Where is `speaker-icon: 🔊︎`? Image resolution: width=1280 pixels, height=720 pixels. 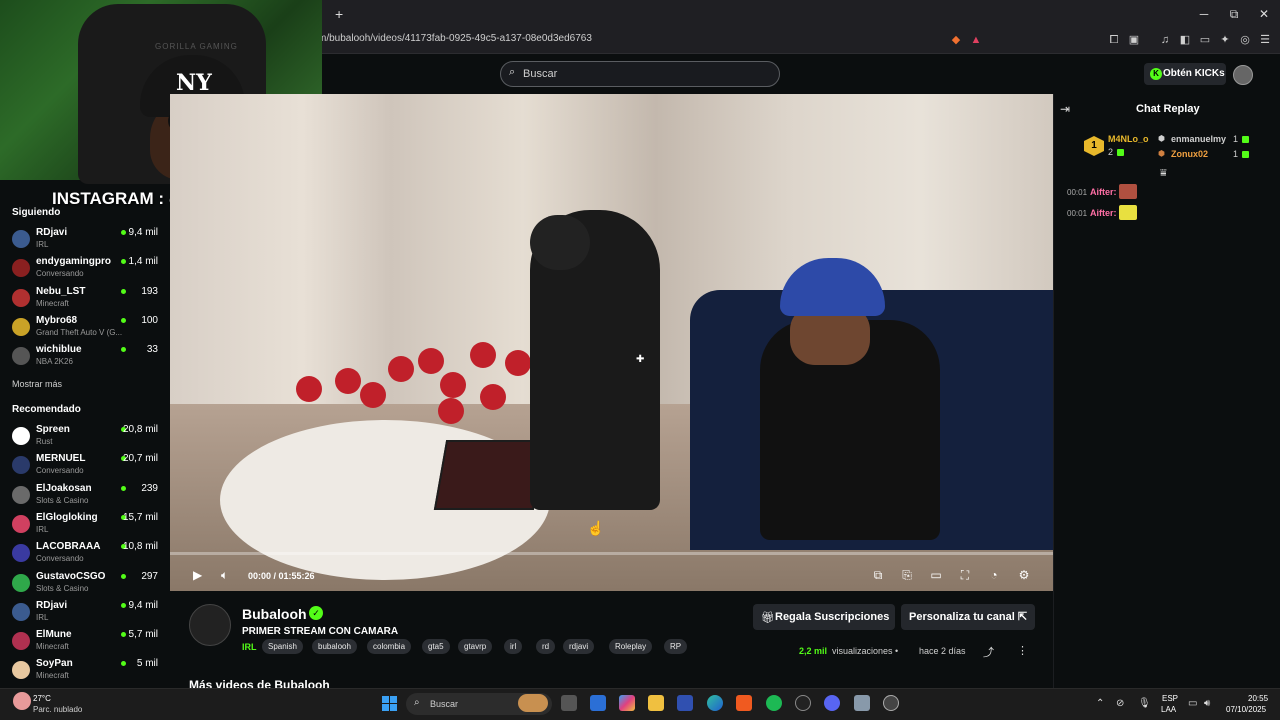
speaker-icon: 🔊︎ is located at coordinates (1207, 703).